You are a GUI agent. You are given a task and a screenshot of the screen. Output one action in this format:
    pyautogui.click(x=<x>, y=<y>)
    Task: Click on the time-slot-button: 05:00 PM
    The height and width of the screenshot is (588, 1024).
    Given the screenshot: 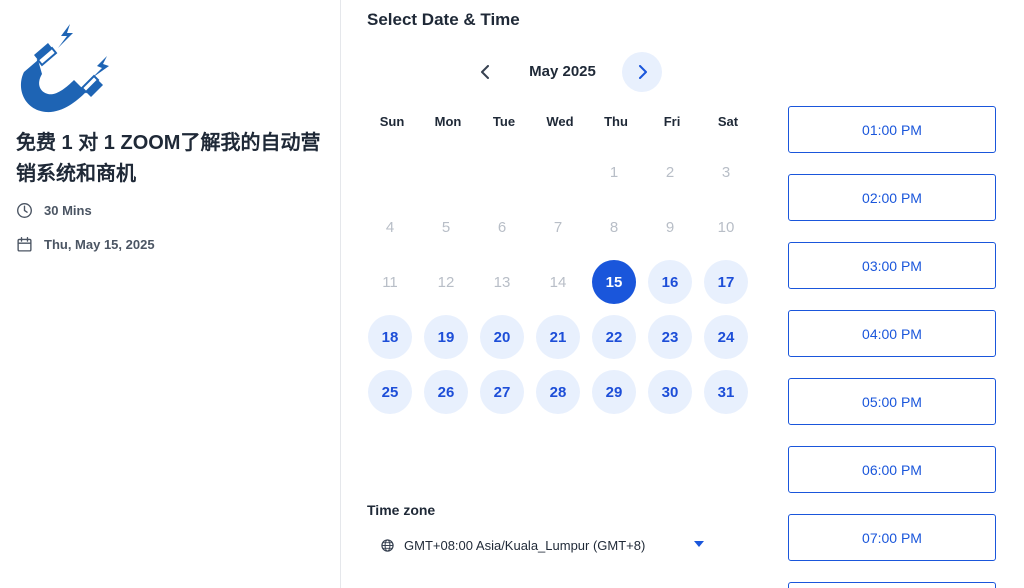 What is the action you would take?
    pyautogui.click(x=892, y=401)
    